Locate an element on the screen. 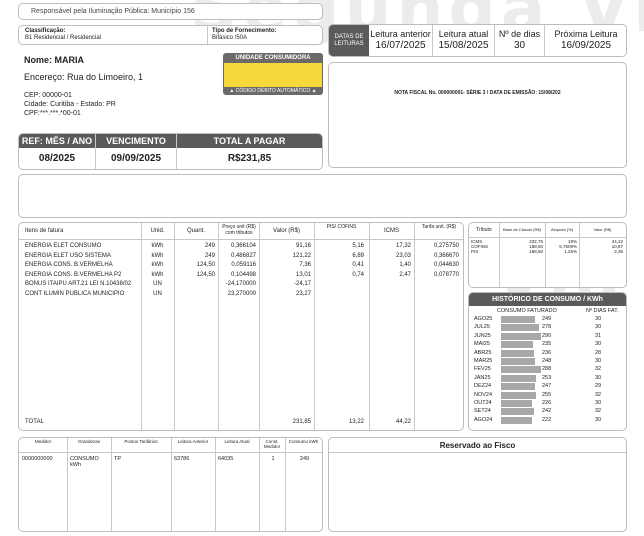 The width and height of the screenshot is (644, 536). items-total-label: TOTAL is located at coordinates (34, 422).